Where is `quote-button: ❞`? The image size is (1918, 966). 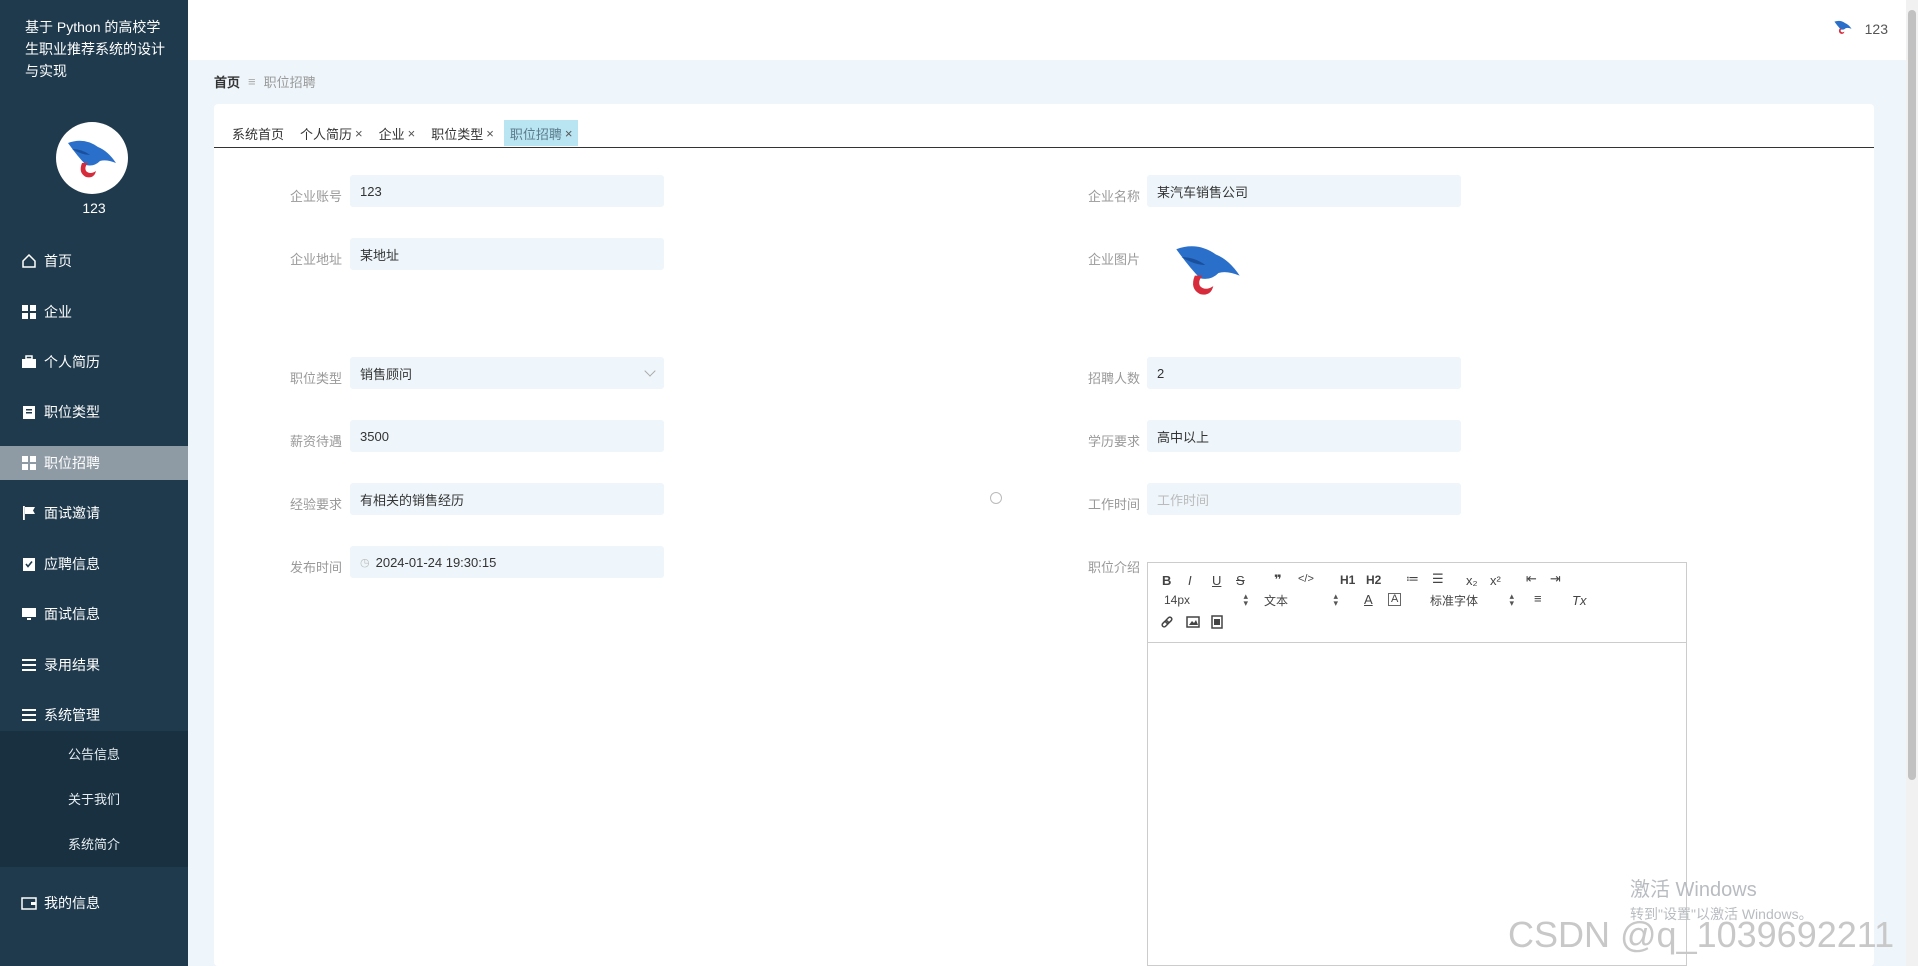
quote-button: ❞ is located at coordinates (1278, 580).